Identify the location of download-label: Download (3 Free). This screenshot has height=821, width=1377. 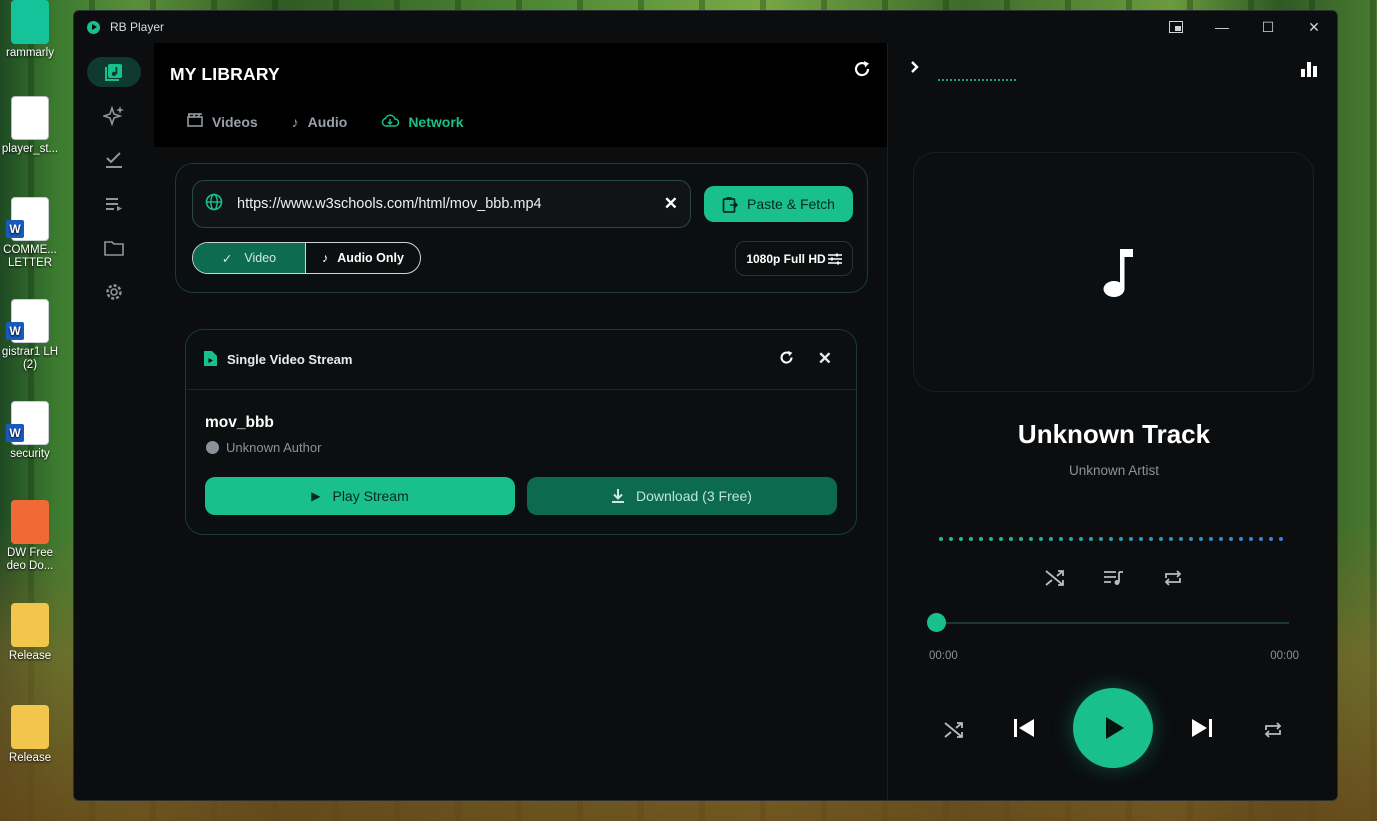
(694, 496).